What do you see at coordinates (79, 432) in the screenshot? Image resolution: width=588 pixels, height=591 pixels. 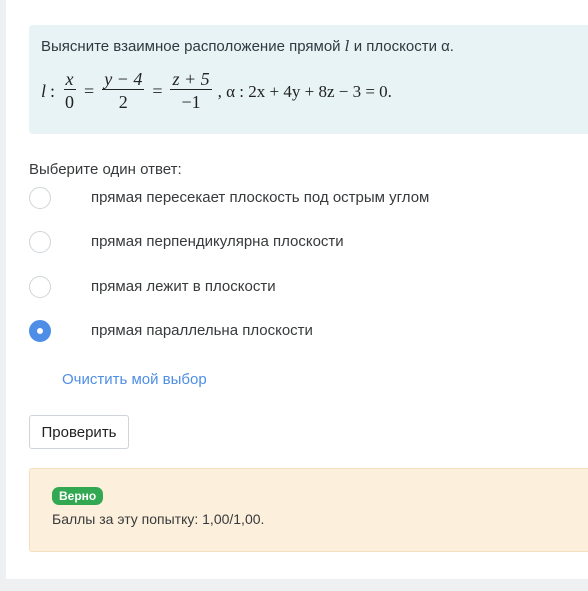 I see `check-button: Проверить` at bounding box center [79, 432].